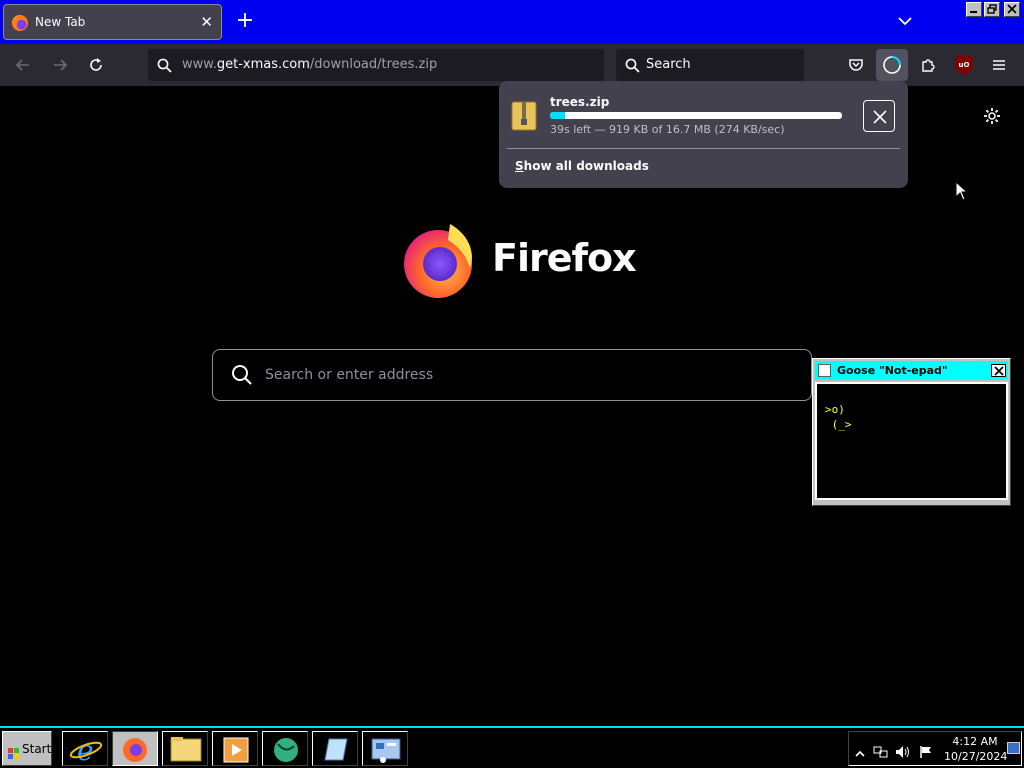  Describe the element at coordinates (824, 370) in the screenshot. I see `notepad-icon` at that location.